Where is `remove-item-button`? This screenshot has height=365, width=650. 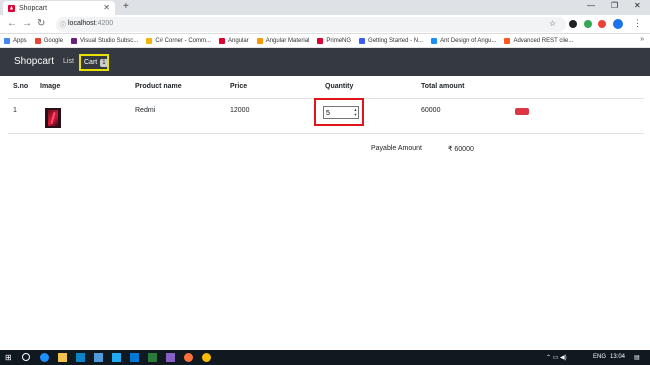 remove-item-button is located at coordinates (522, 111).